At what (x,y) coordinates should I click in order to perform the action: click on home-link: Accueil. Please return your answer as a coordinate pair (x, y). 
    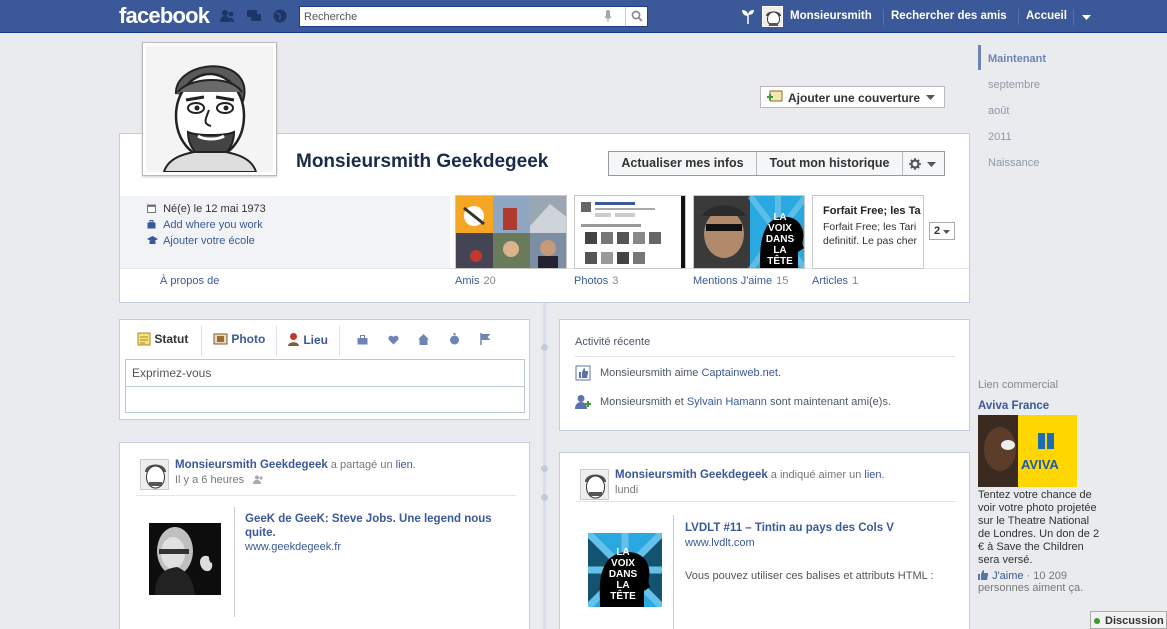
    Looking at the image, I should click on (1046, 16).